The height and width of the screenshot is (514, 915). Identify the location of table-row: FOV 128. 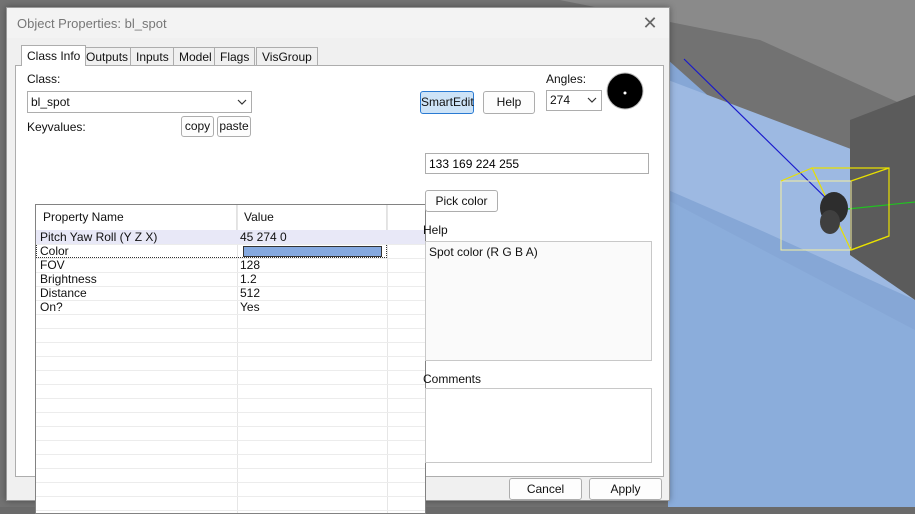
(230, 265).